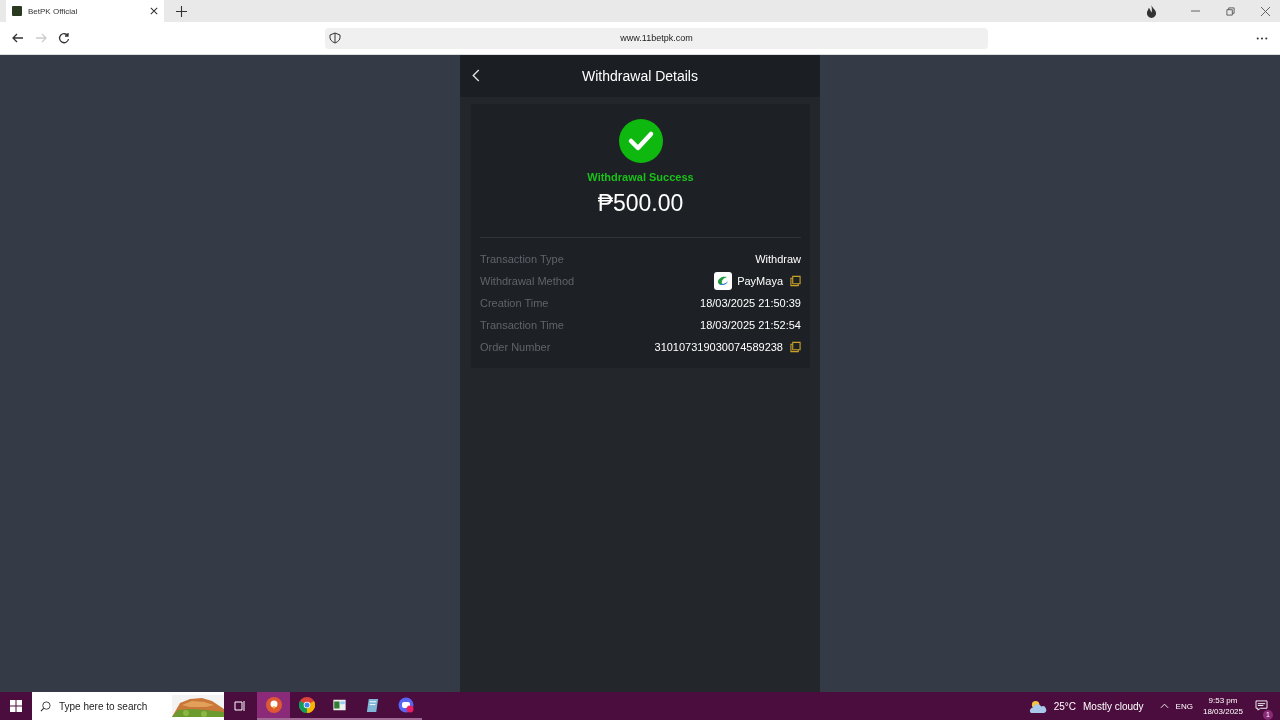 The image size is (1280, 720). Describe the element at coordinates (515, 347) in the screenshot. I see `detail-label: Order Number` at that location.